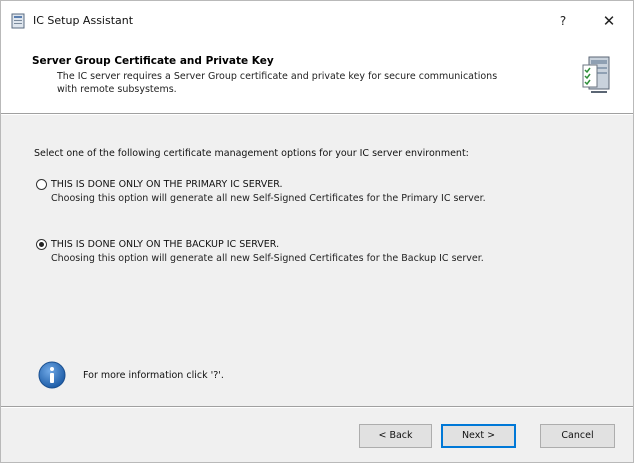 The height and width of the screenshot is (463, 634). Describe the element at coordinates (563, 21) in the screenshot. I see `help-button: ?` at that location.